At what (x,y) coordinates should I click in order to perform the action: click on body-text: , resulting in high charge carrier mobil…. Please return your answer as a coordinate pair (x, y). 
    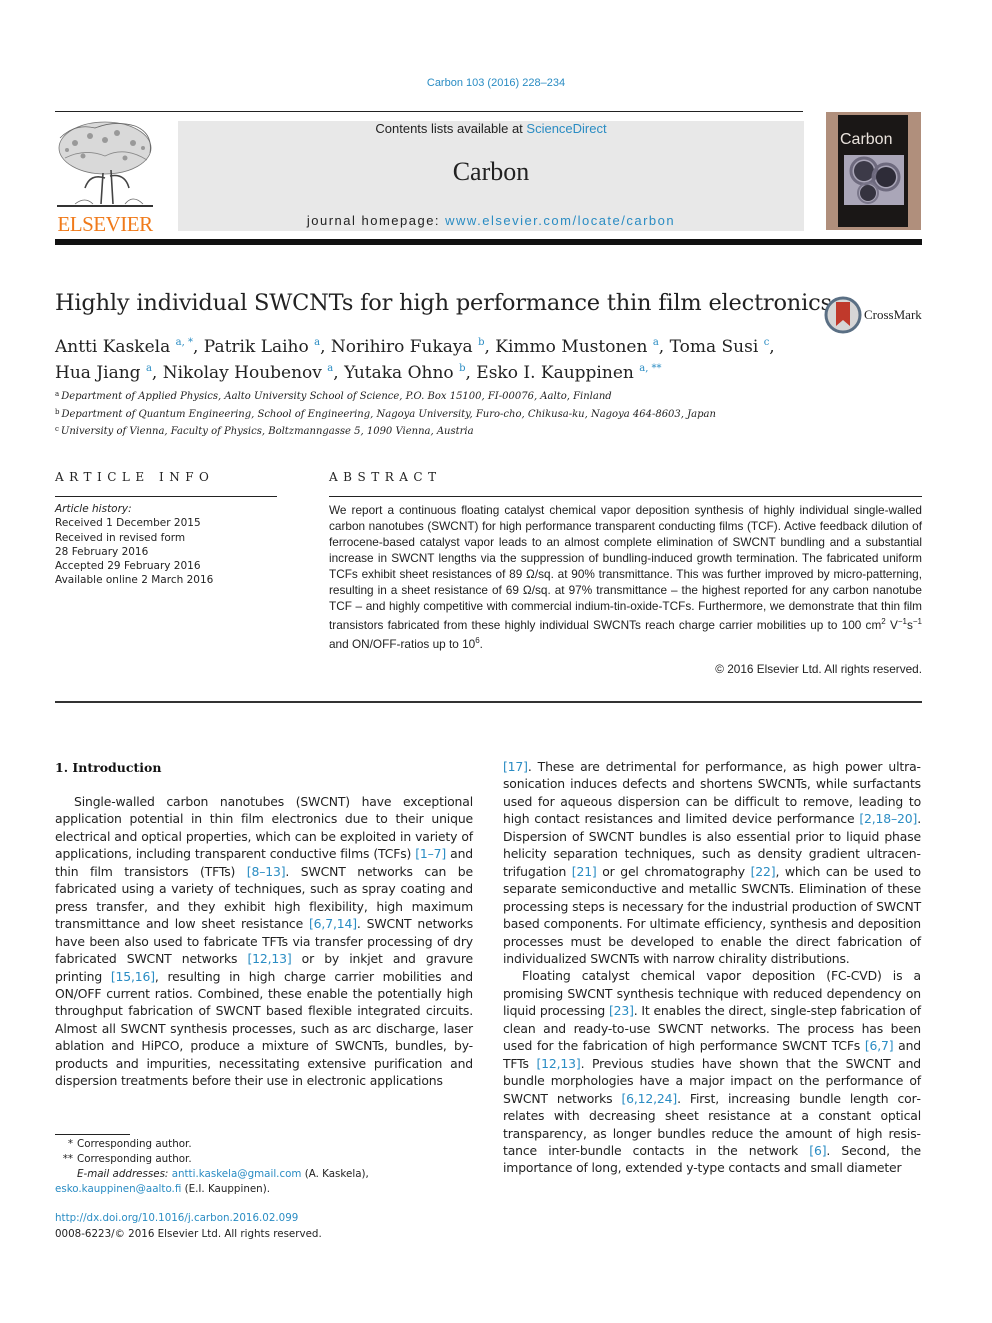
    Looking at the image, I should click on (264, 1028).